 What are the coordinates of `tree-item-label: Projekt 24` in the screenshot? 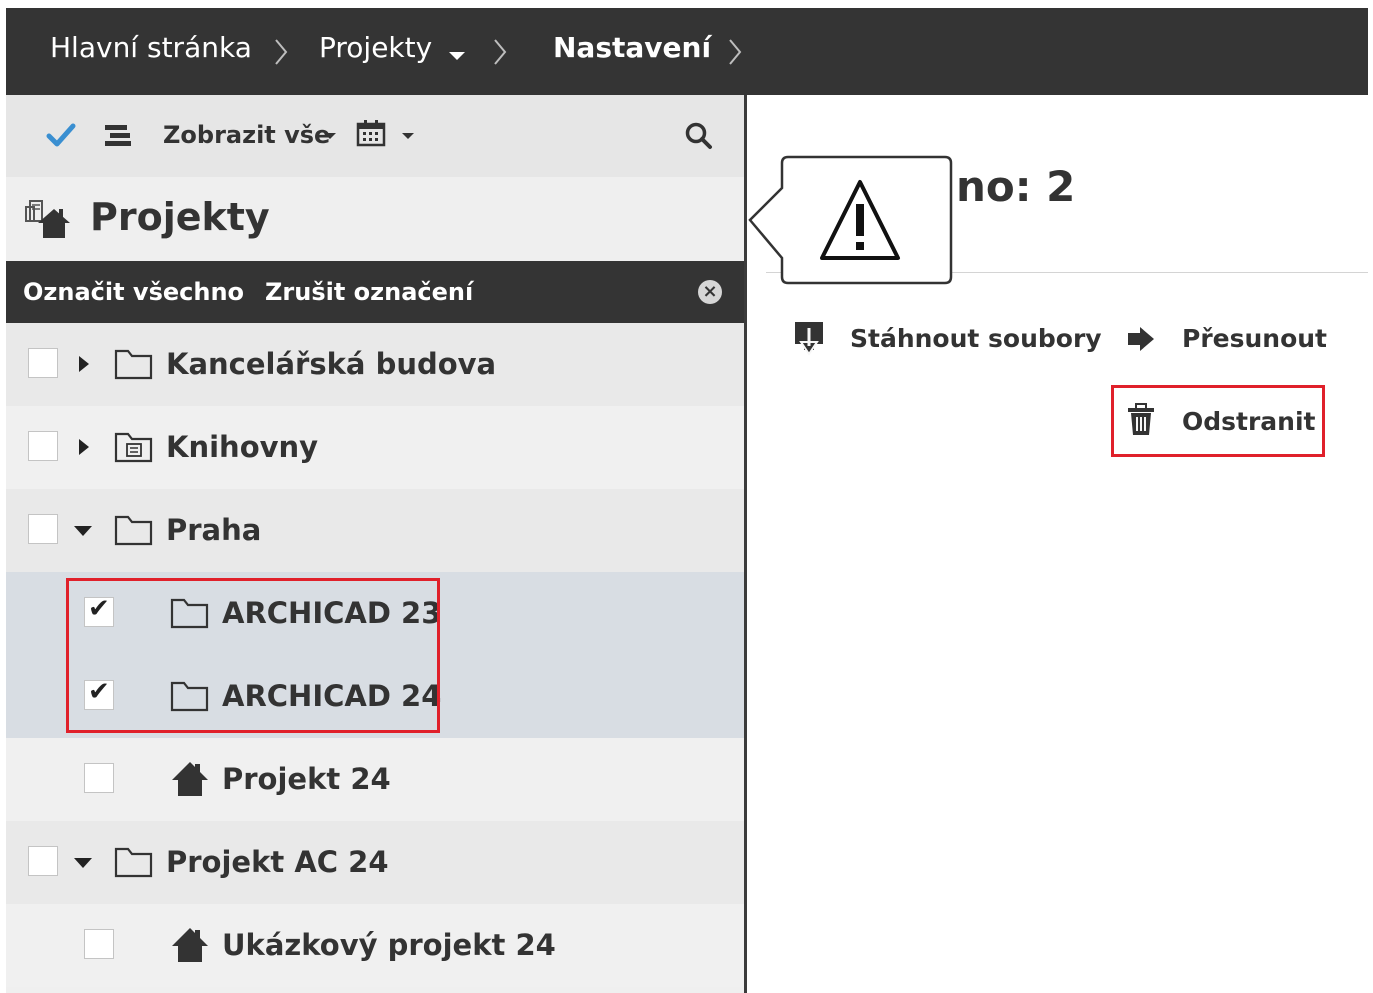 It's located at (306, 779).